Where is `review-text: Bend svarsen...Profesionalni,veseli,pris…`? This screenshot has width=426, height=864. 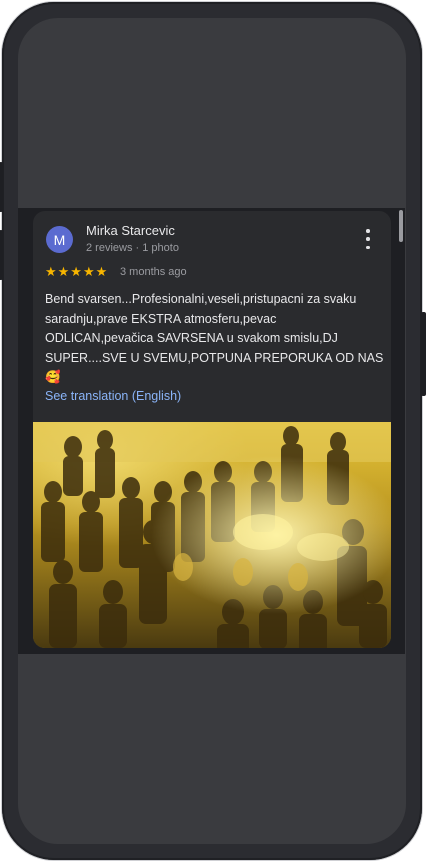
review-text: Bend svarsen...Profesionalni,veseli,pris… is located at coordinates (214, 338).